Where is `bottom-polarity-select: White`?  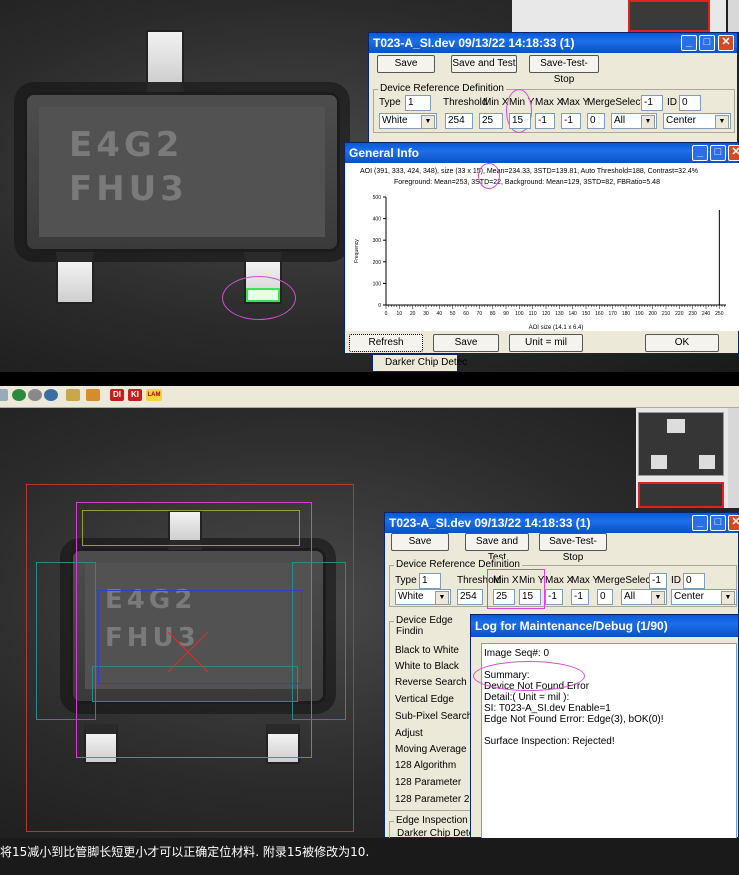 bottom-polarity-select: White is located at coordinates (423, 597).